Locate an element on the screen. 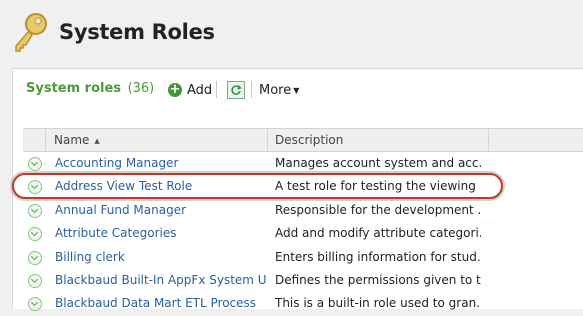 The width and height of the screenshot is (583, 316). toolbar: System roles (36) + Add More ▼ is located at coordinates (298, 89).